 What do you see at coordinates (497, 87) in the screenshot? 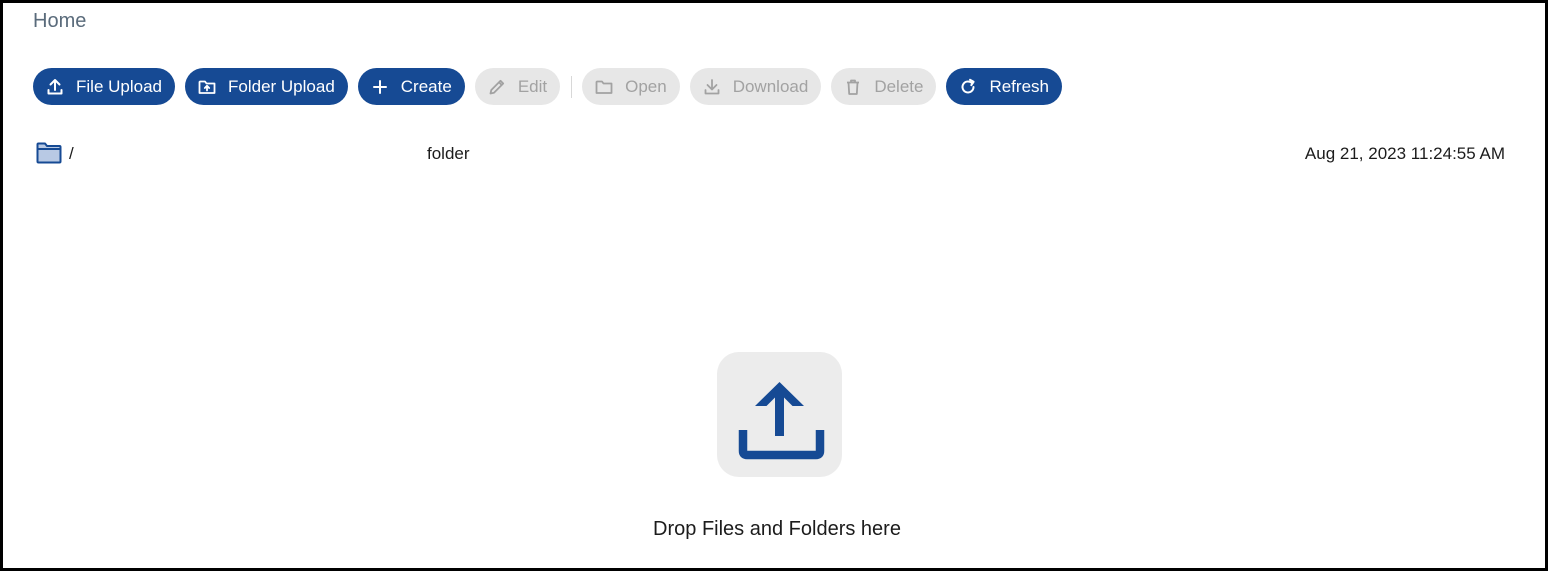
I see `pencil-icon` at bounding box center [497, 87].